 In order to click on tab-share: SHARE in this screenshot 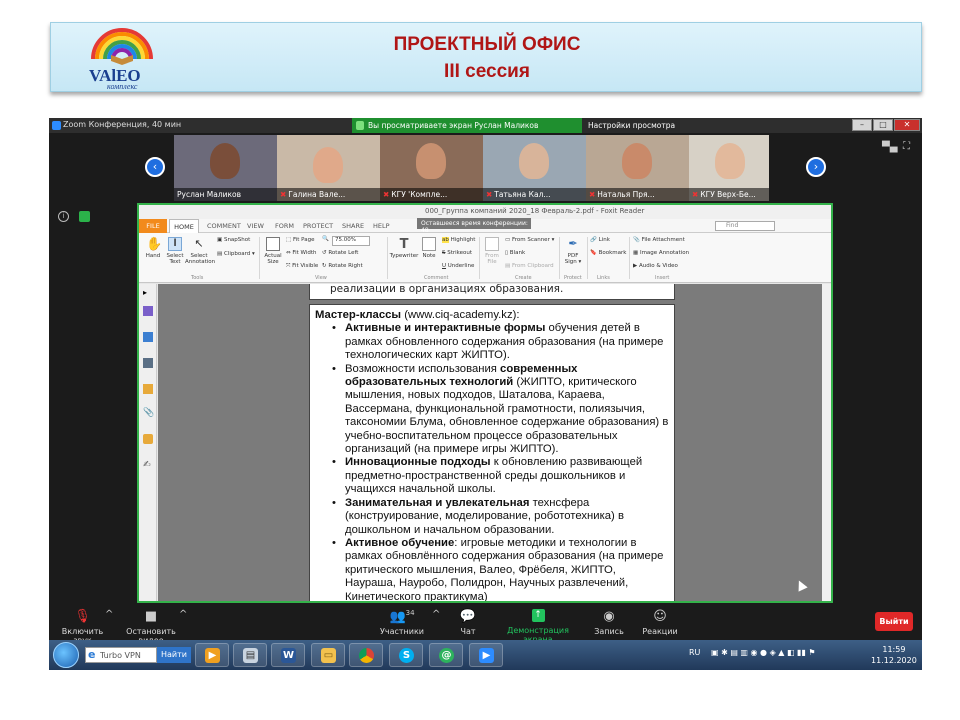, I will do `click(353, 226)`.